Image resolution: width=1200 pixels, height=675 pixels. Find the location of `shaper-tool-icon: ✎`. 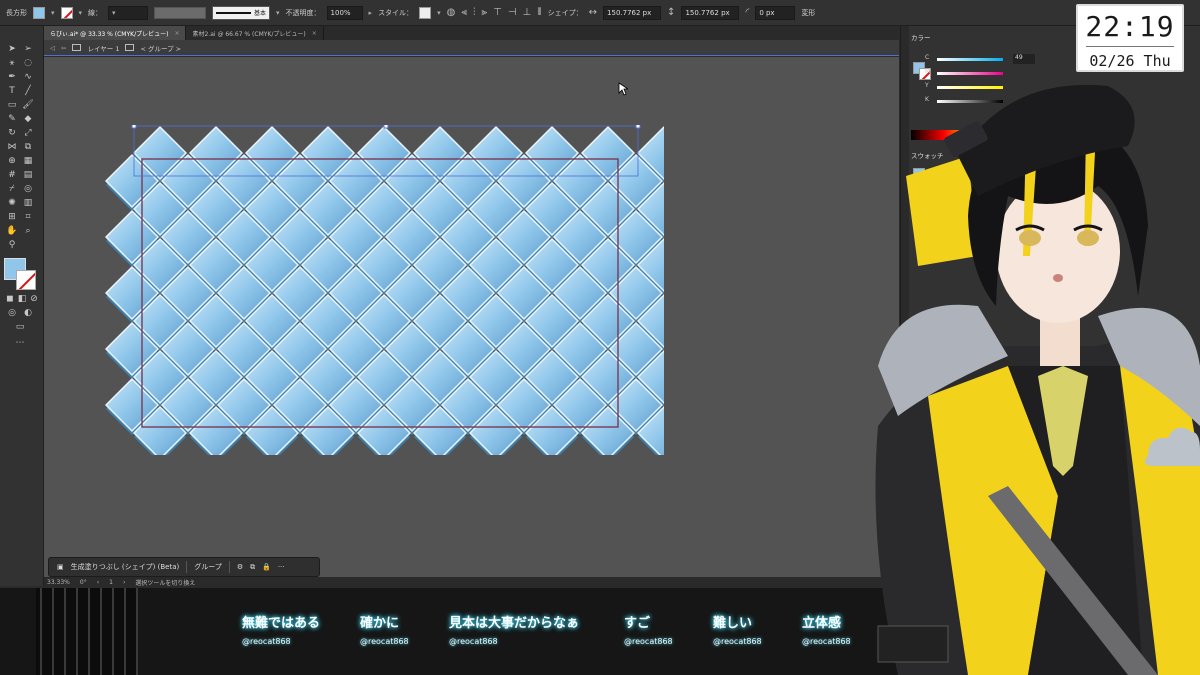

shaper-tool-icon: ✎ is located at coordinates (12, 119).